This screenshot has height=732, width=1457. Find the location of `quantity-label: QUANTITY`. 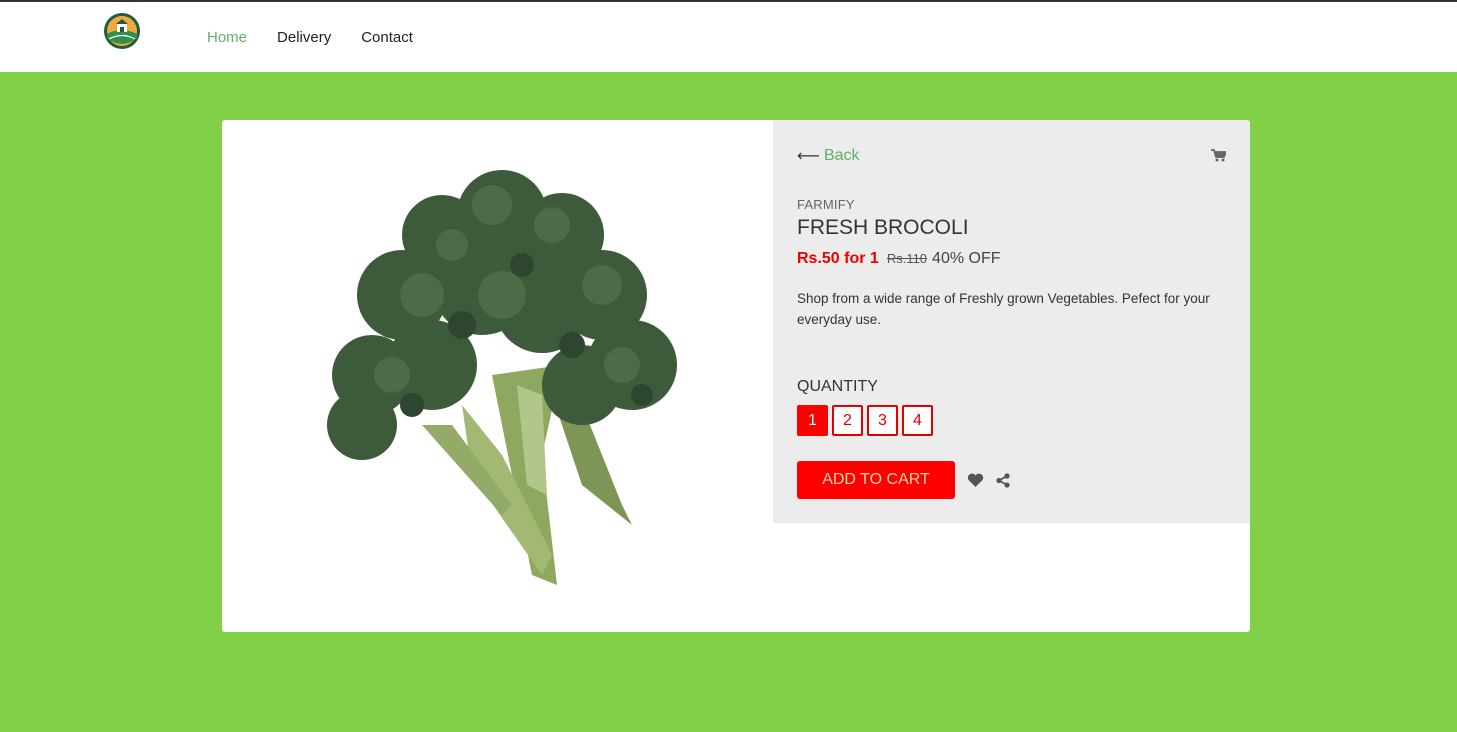

quantity-label: QUANTITY is located at coordinates (837, 386).